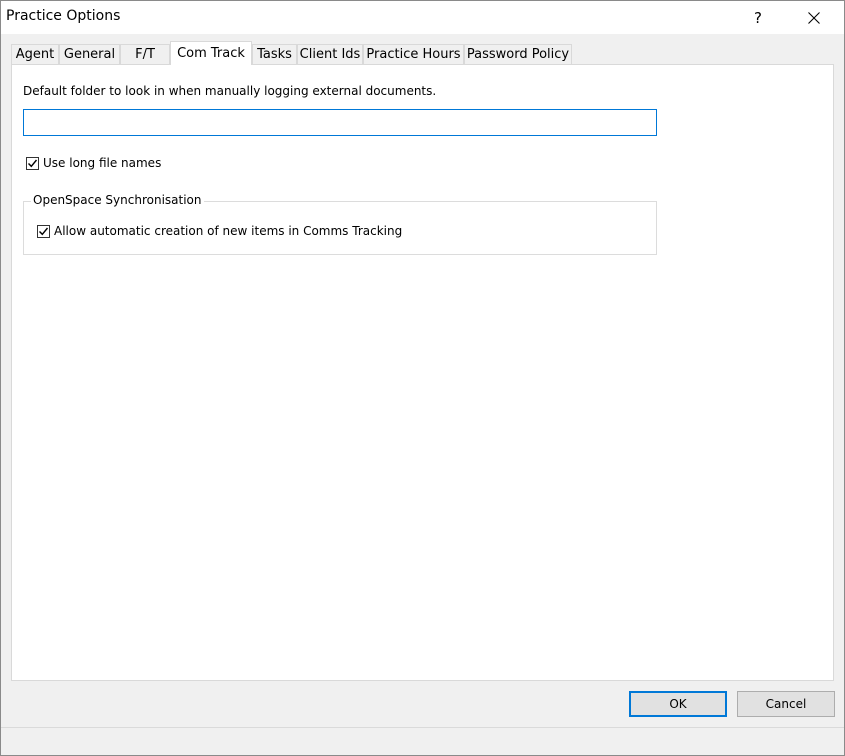  I want to click on tab-label: Agent, so click(35, 54).